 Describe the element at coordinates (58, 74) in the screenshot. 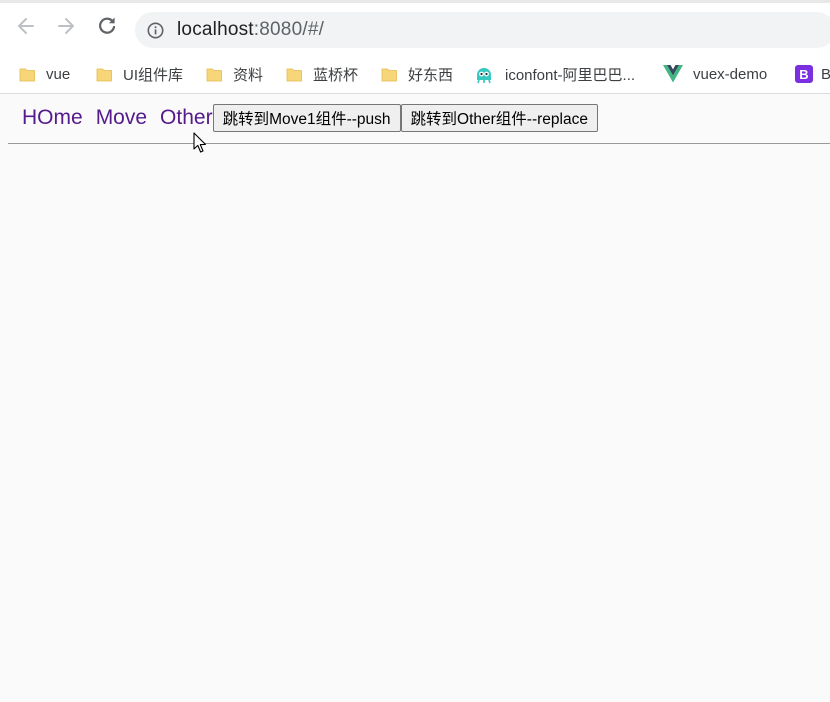

I see `bookmark-label: vue` at that location.